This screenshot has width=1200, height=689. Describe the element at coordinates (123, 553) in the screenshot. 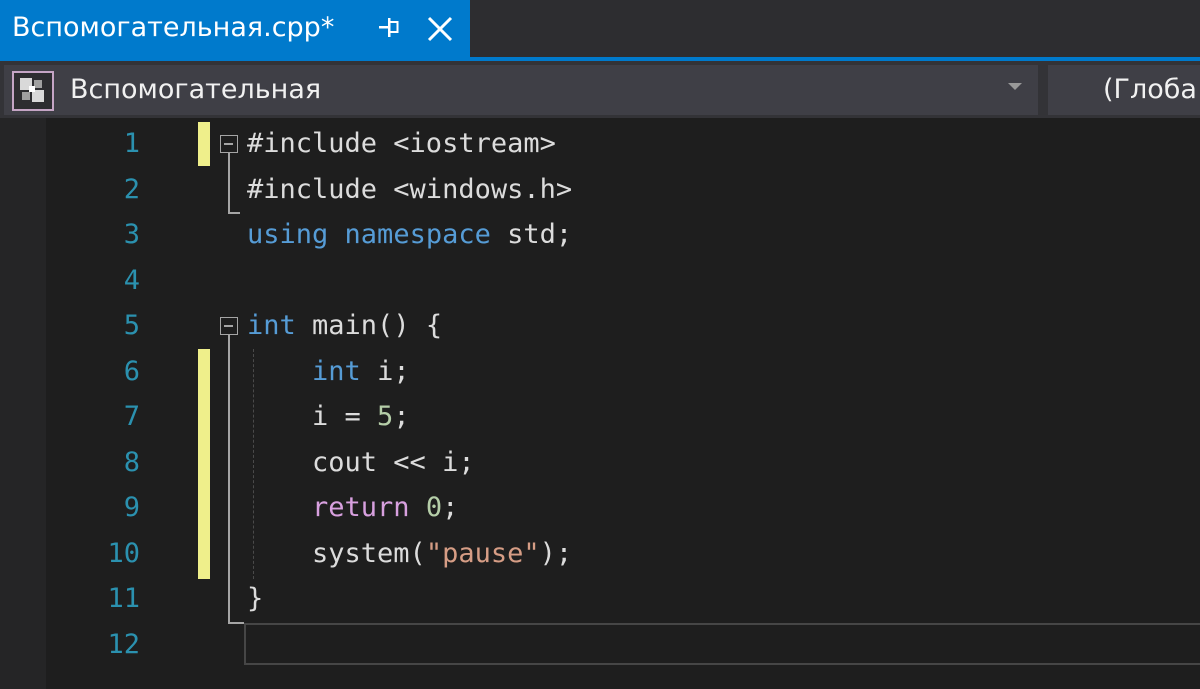

I see `line-number: 10` at that location.